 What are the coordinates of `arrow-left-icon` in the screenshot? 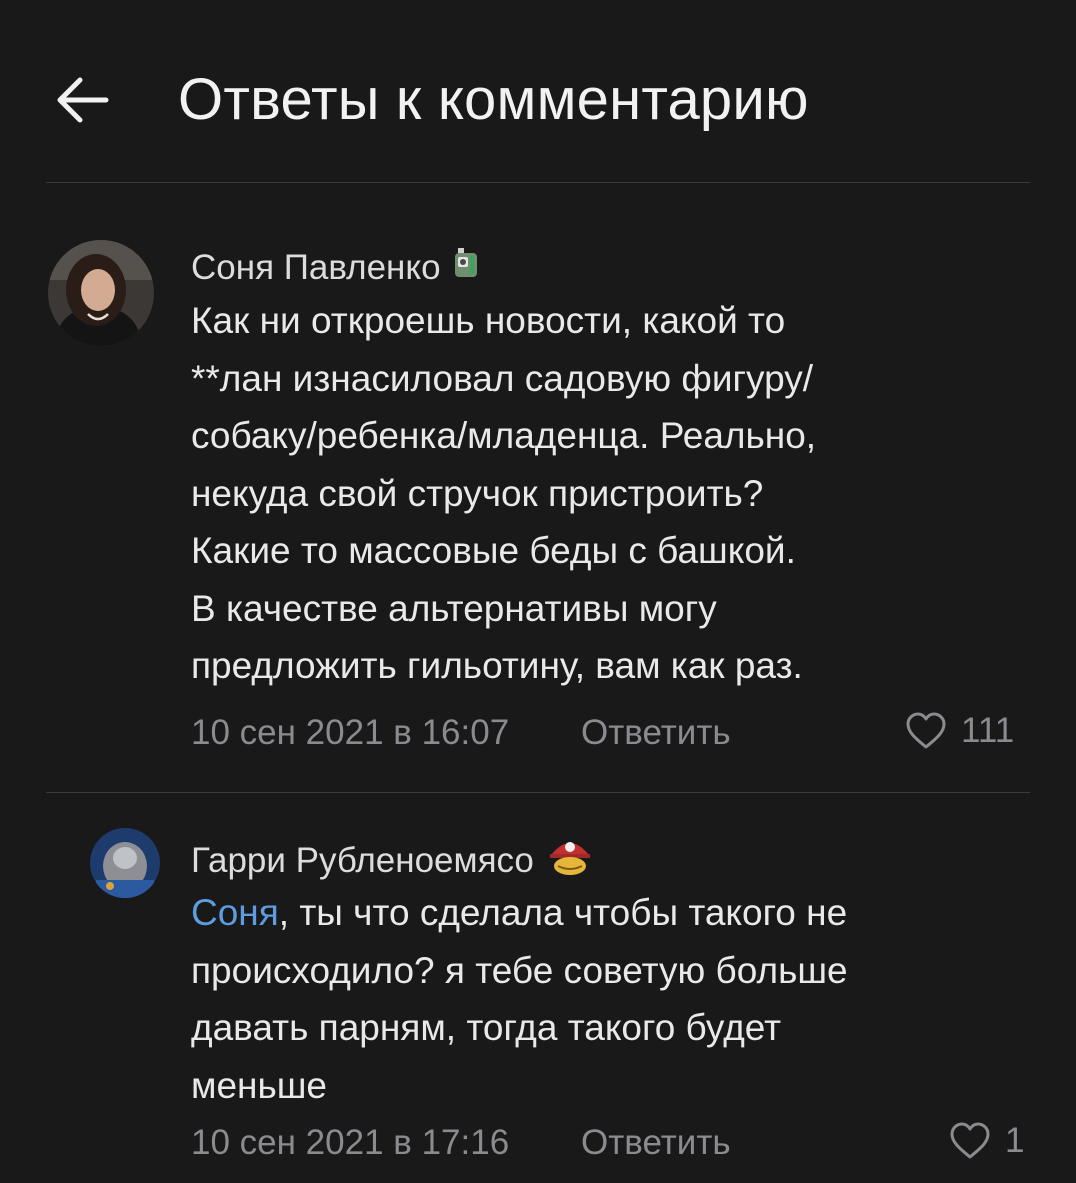 It's located at (83, 100).